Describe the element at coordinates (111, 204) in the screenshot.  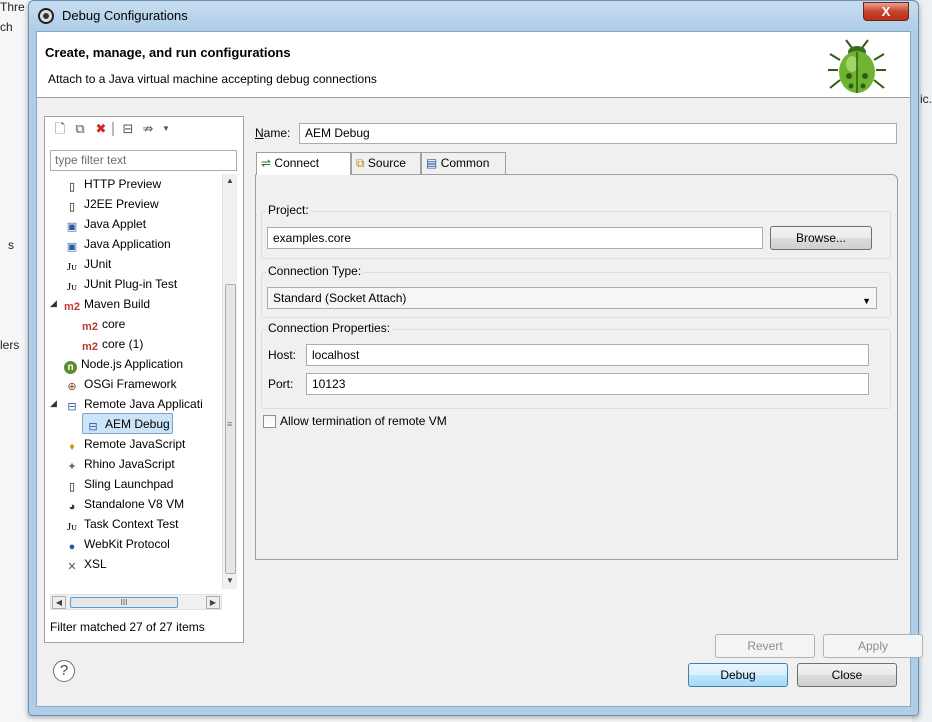
I see `tree-item-j2ee-preview: ▯ J2EE Preview` at that location.